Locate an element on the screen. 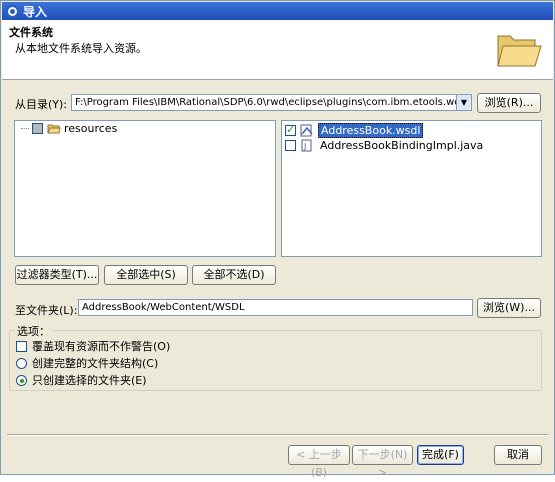 This screenshot has height=482, width=555. to-folder-label: 至文件夹(L): is located at coordinates (46, 310).